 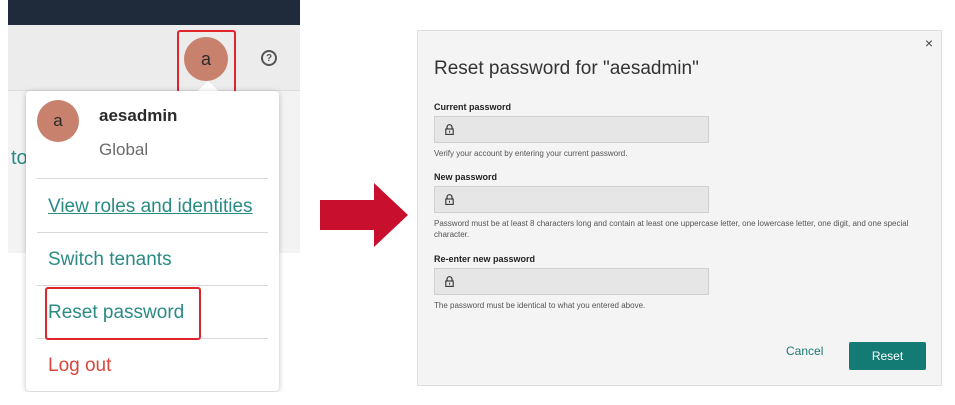 I want to click on menu-scope: Global, so click(x=124, y=149).